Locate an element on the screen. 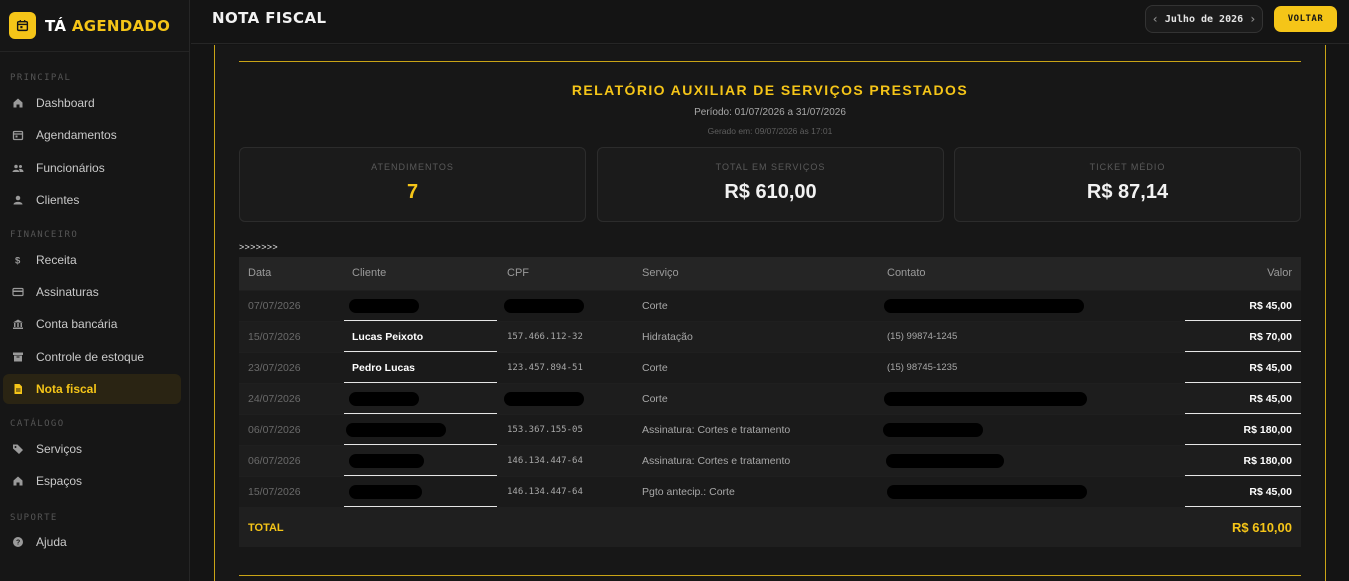 This screenshot has width=1349, height=581. month-picker: ‹ Julho de 2026 › is located at coordinates (1204, 19).